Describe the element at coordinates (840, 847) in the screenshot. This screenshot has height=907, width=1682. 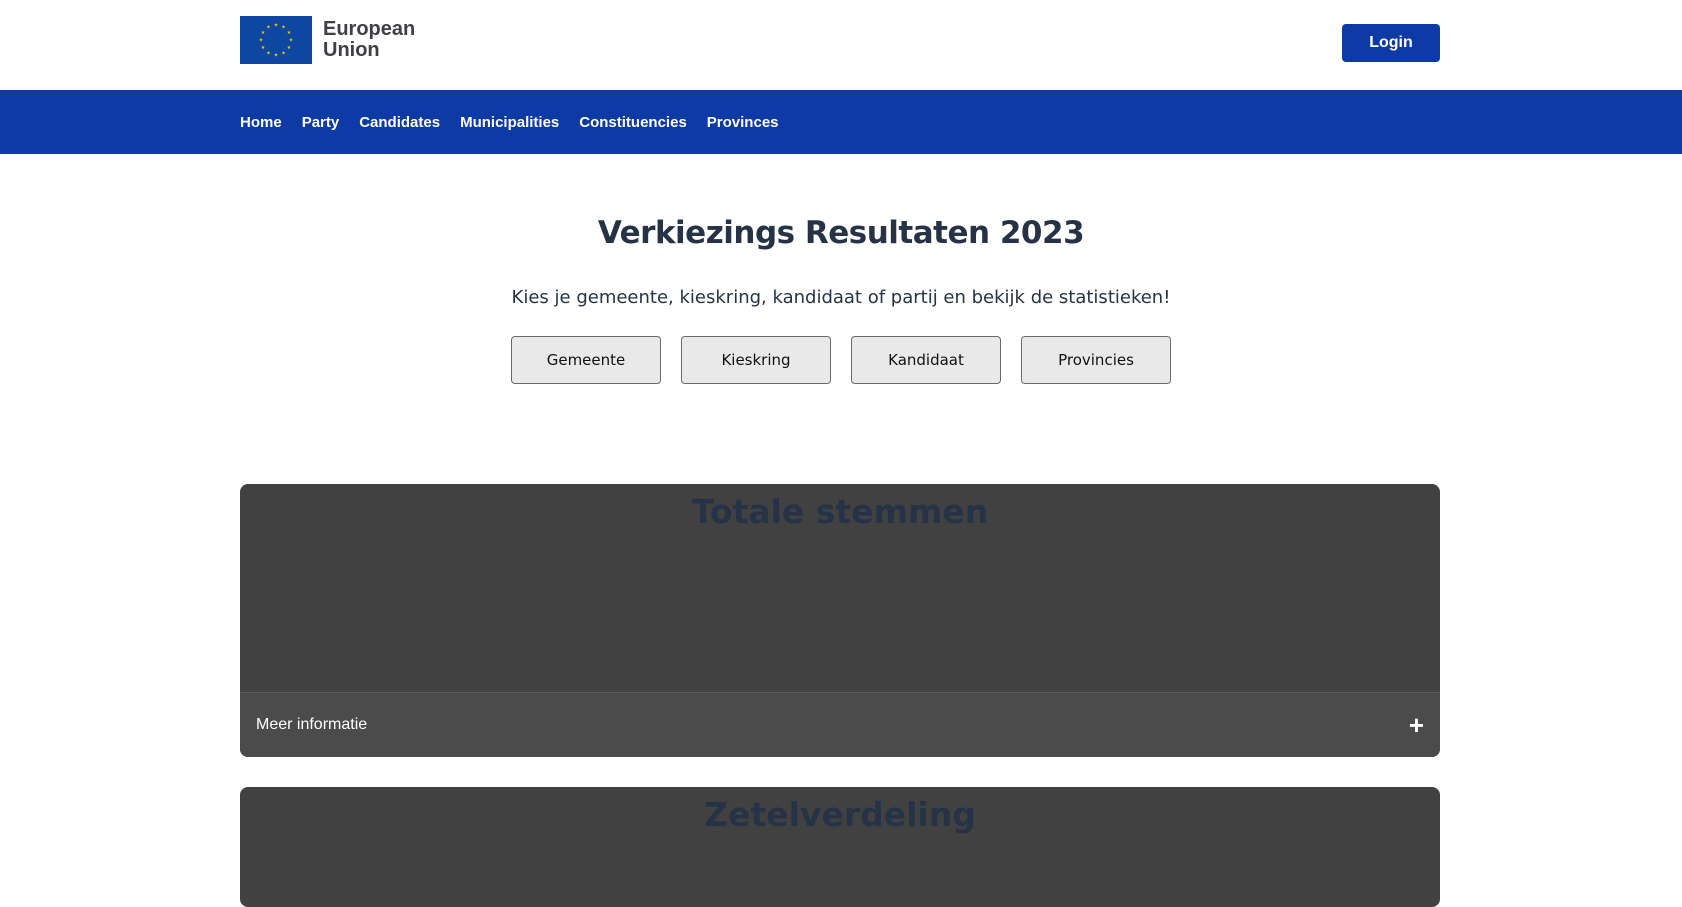
I see `seat-distribution-panel: Zetelverdeling` at that location.